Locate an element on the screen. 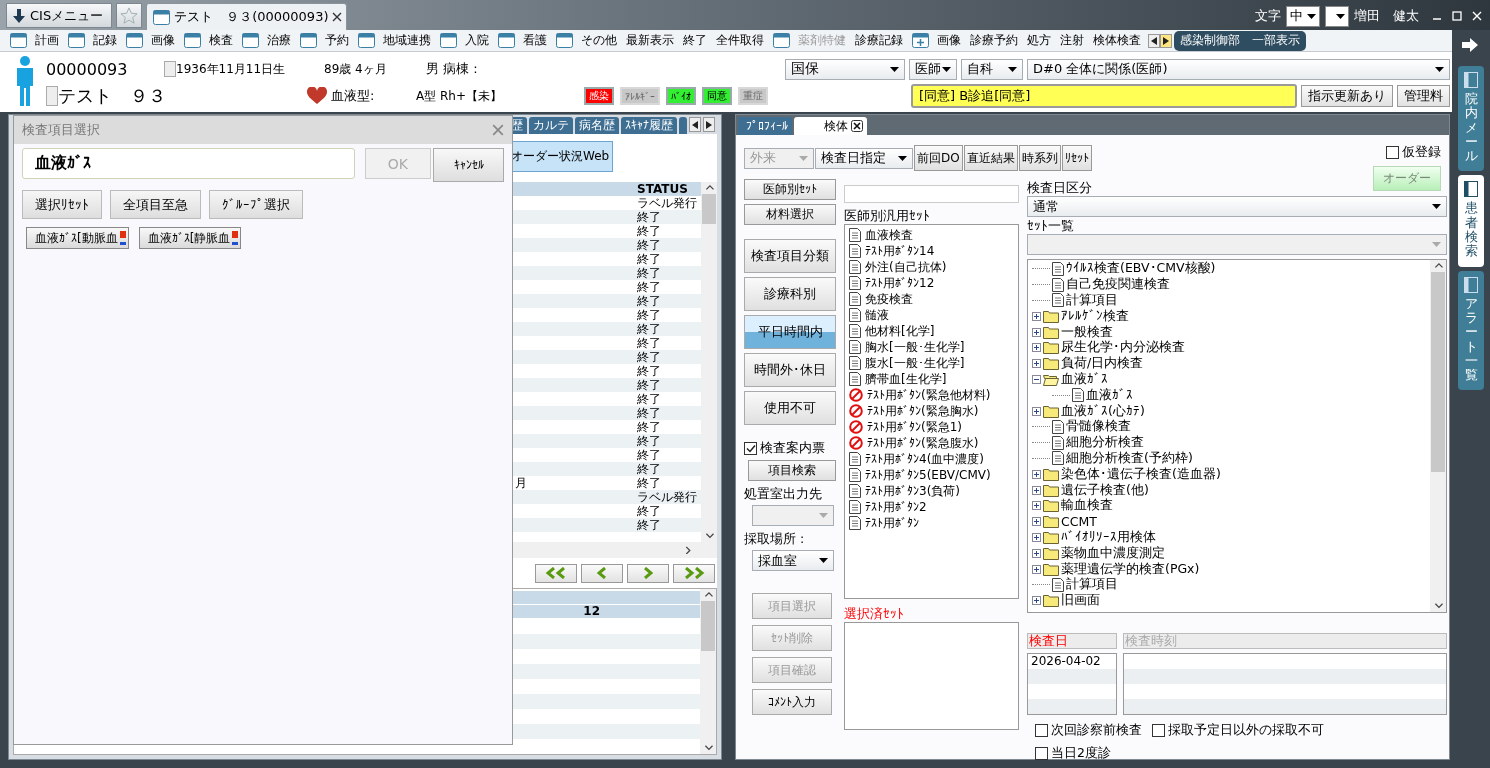  menu-item: その他 is located at coordinates (589, 40).